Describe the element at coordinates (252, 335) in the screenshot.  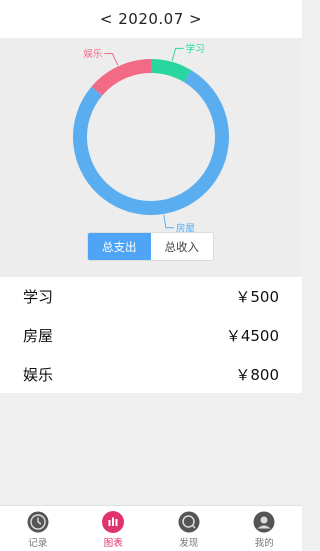
I see `category-amount: ￥4500` at that location.